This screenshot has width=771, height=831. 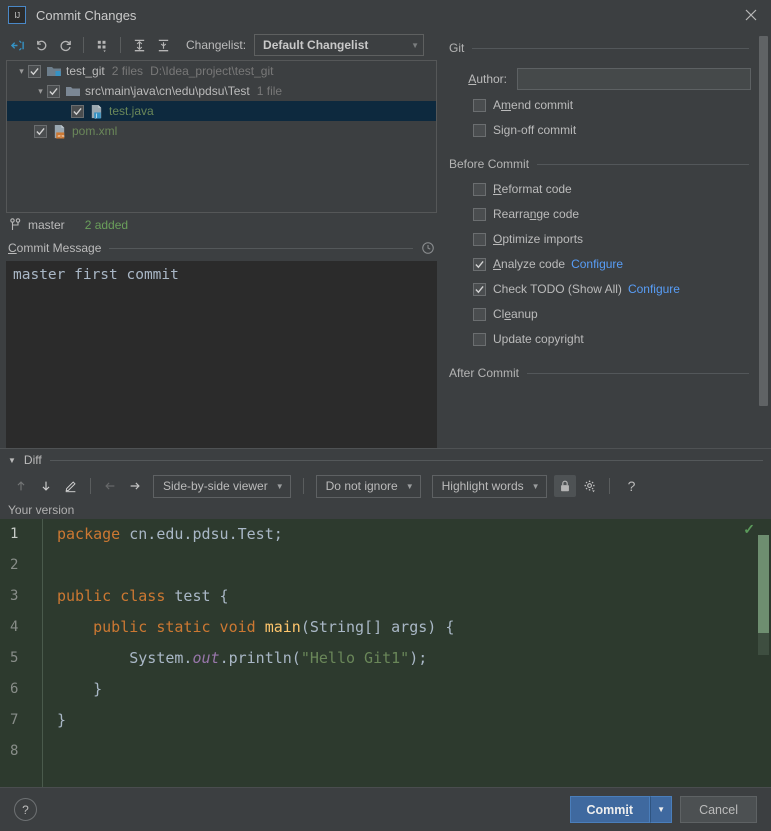 I want to click on changes-toolbar: Changelist: Default Changelist ▼, so click(x=221, y=45).